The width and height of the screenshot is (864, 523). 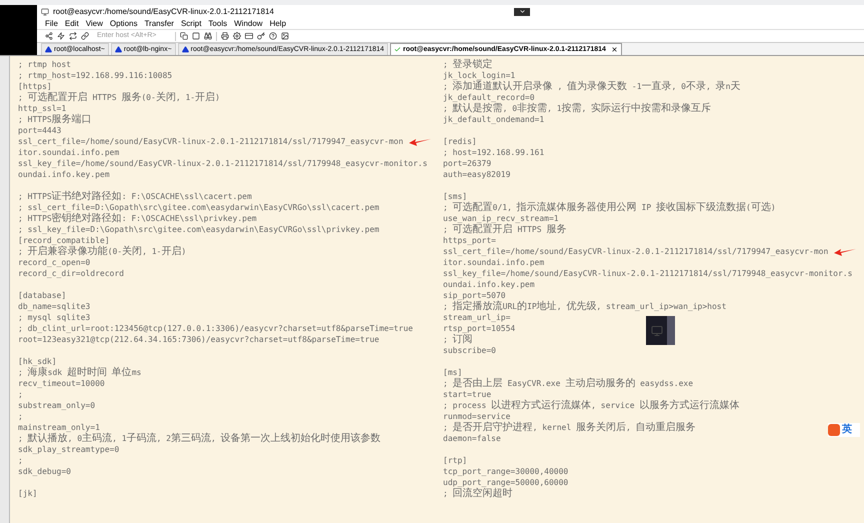 I want to click on image-icon, so click(x=285, y=36).